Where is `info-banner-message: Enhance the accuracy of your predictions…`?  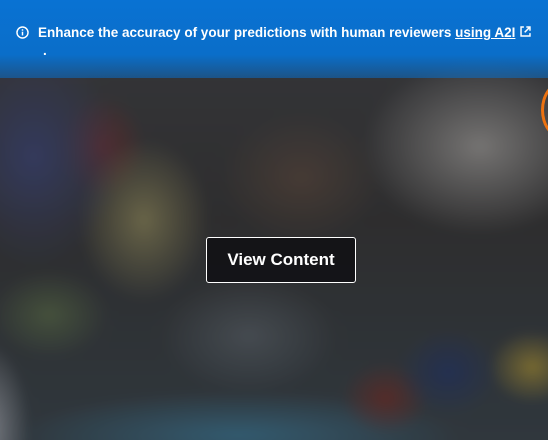 info-banner-message: Enhance the accuracy of your predictions… is located at coordinates (285, 33).